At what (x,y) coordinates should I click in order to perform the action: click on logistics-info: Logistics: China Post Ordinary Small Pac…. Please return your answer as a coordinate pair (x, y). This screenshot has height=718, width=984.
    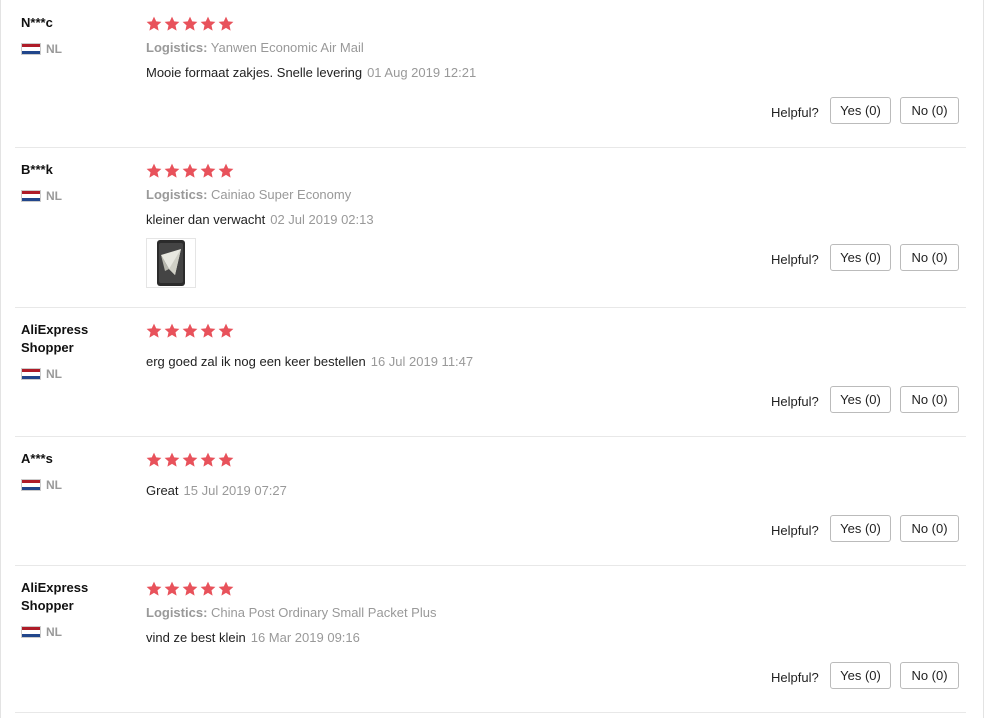
    Looking at the image, I should click on (291, 613).